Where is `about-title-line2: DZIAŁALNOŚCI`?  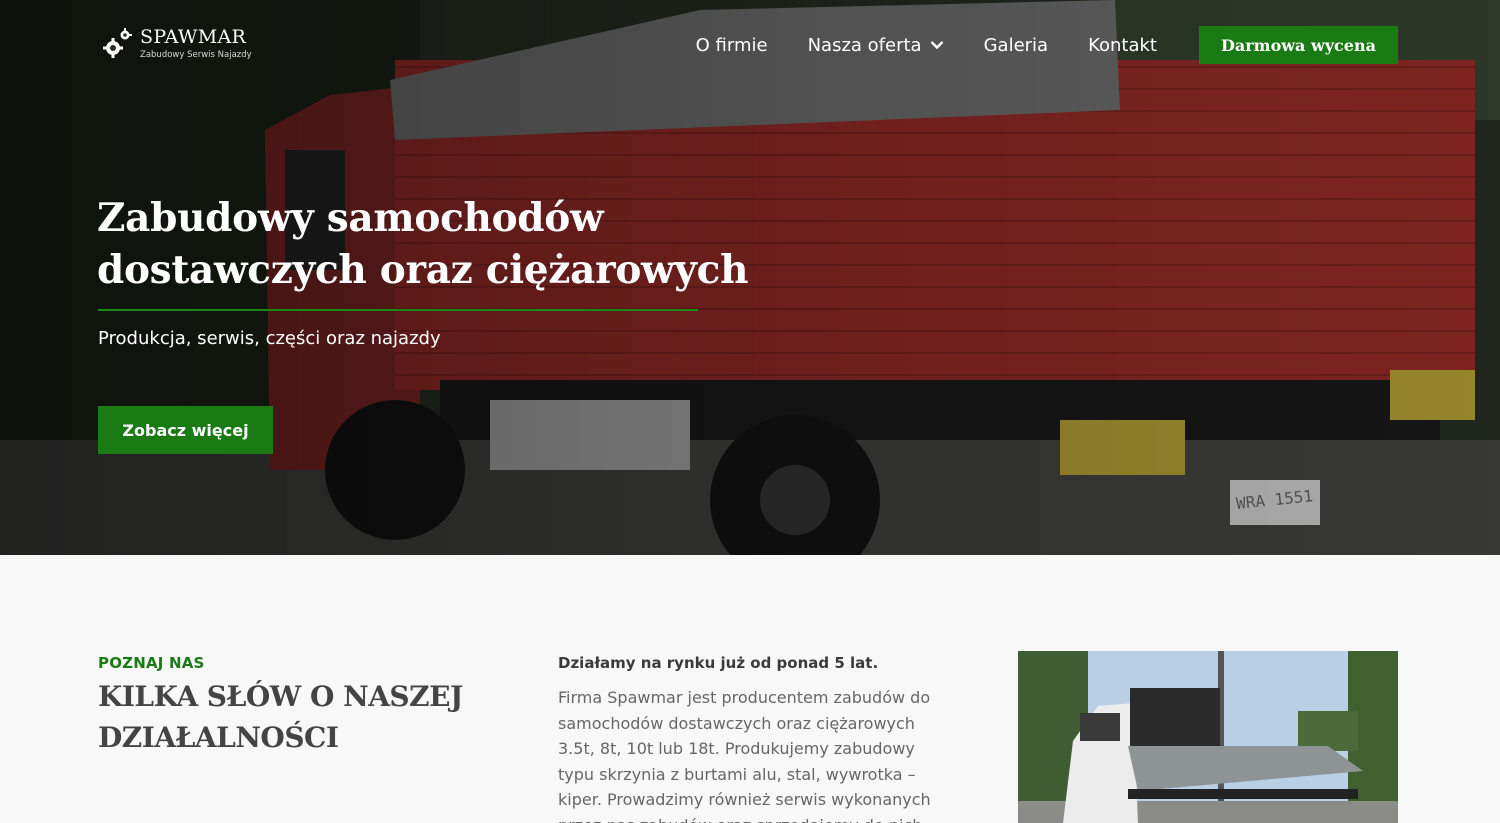
about-title-line2: DZIAŁALNOŚCI is located at coordinates (218, 737).